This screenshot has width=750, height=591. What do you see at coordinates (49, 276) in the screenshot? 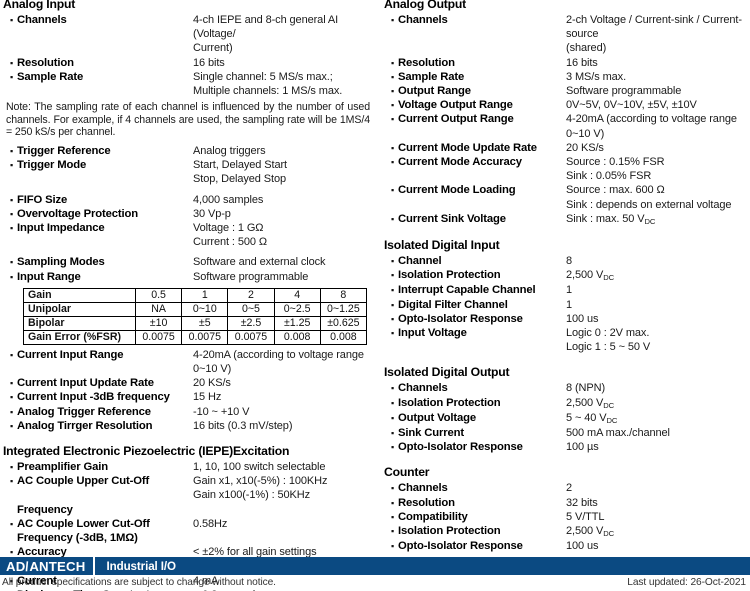
I see `spec-label: Input Range` at bounding box center [49, 276].